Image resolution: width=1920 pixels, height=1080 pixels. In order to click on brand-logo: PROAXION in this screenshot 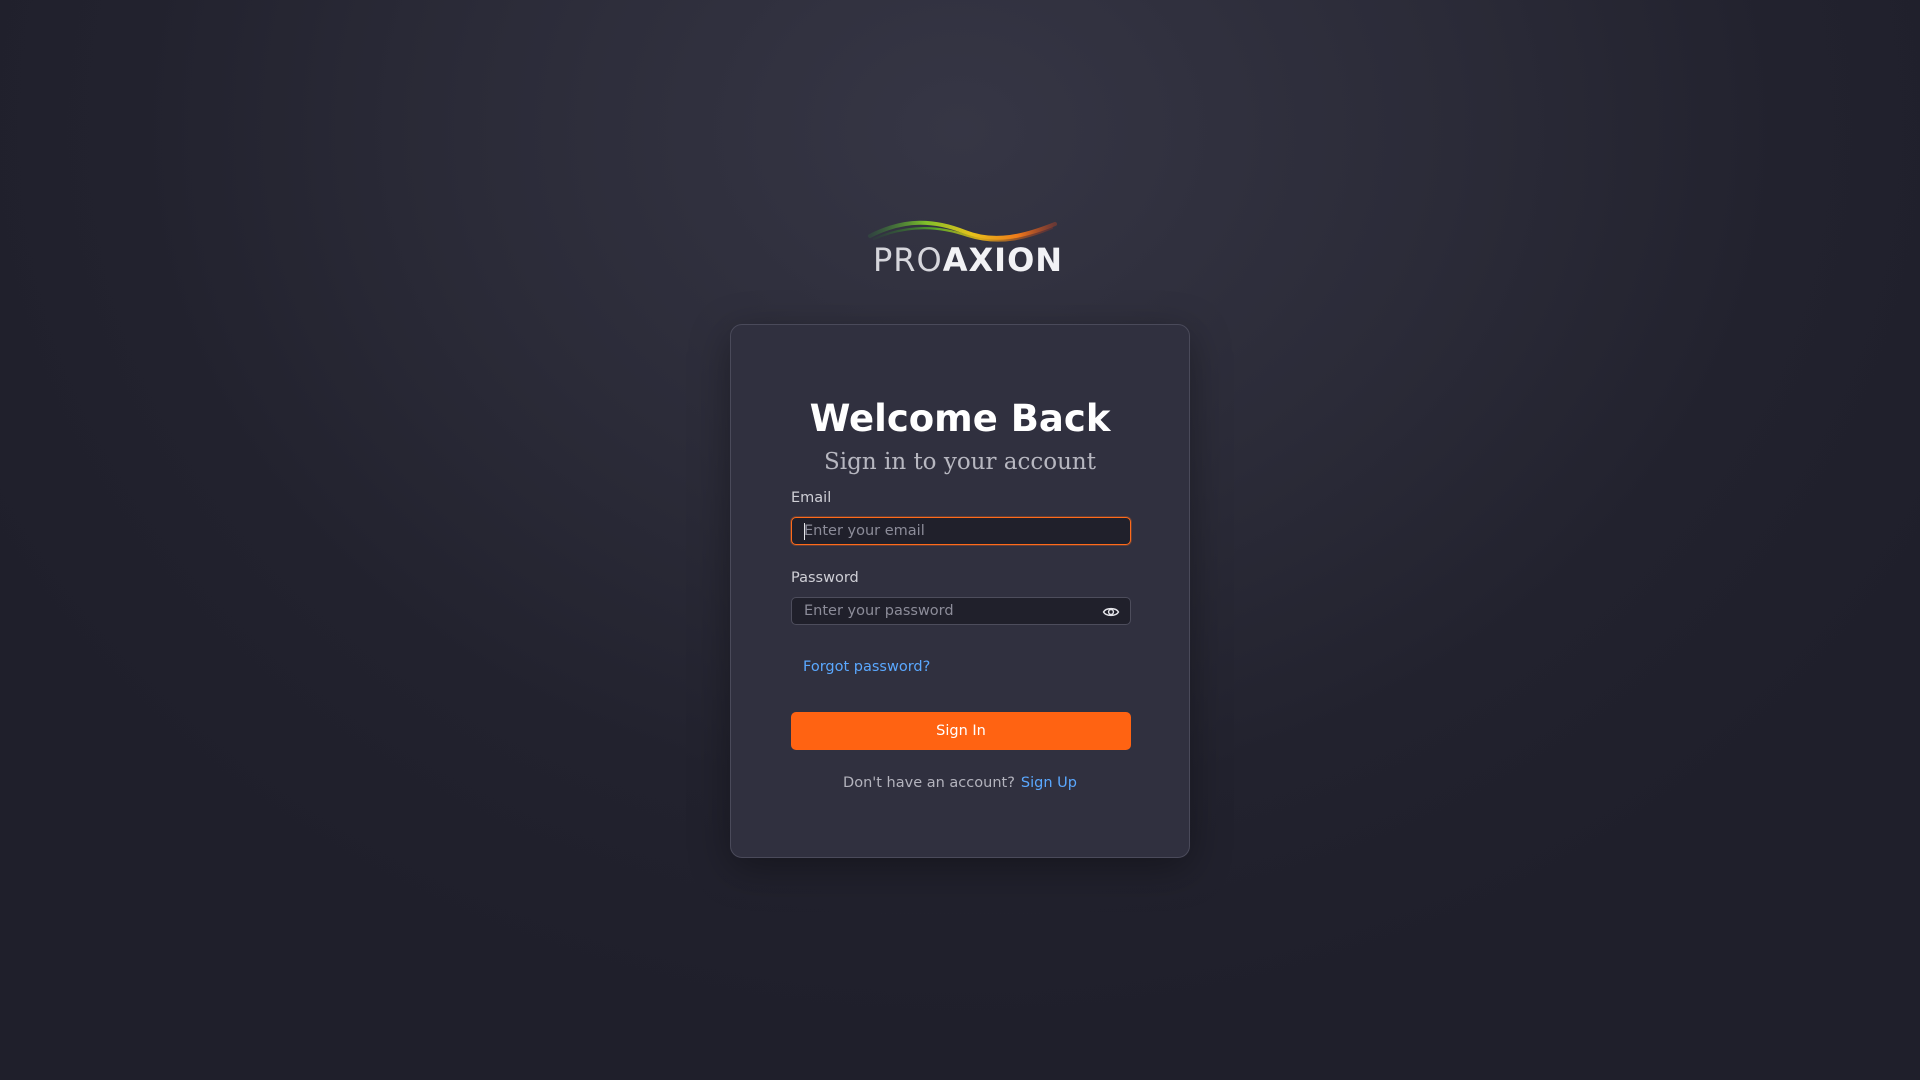, I will do `click(961, 249)`.